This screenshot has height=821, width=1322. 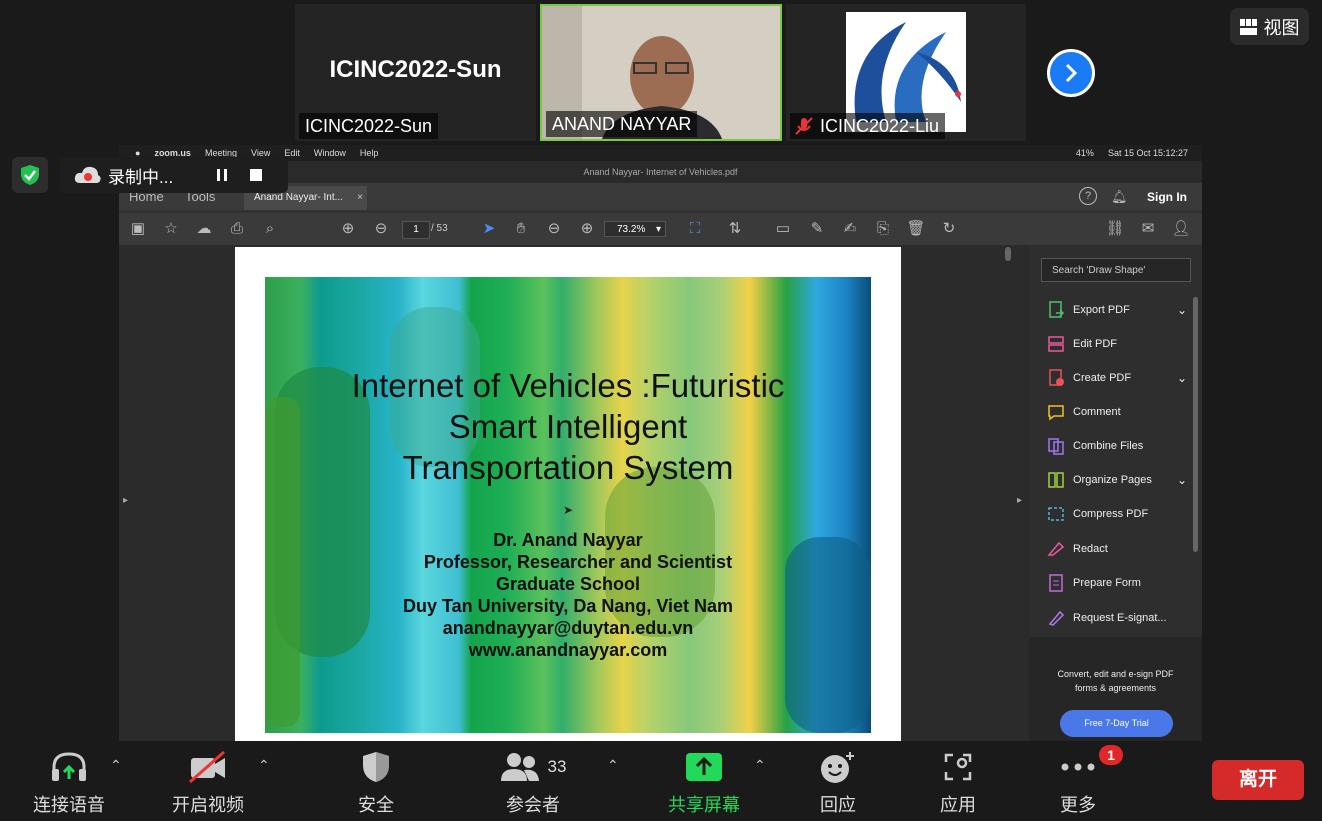 What do you see at coordinates (204, 229) in the screenshot?
I see `upload-cloud-icon: ☁` at bounding box center [204, 229].